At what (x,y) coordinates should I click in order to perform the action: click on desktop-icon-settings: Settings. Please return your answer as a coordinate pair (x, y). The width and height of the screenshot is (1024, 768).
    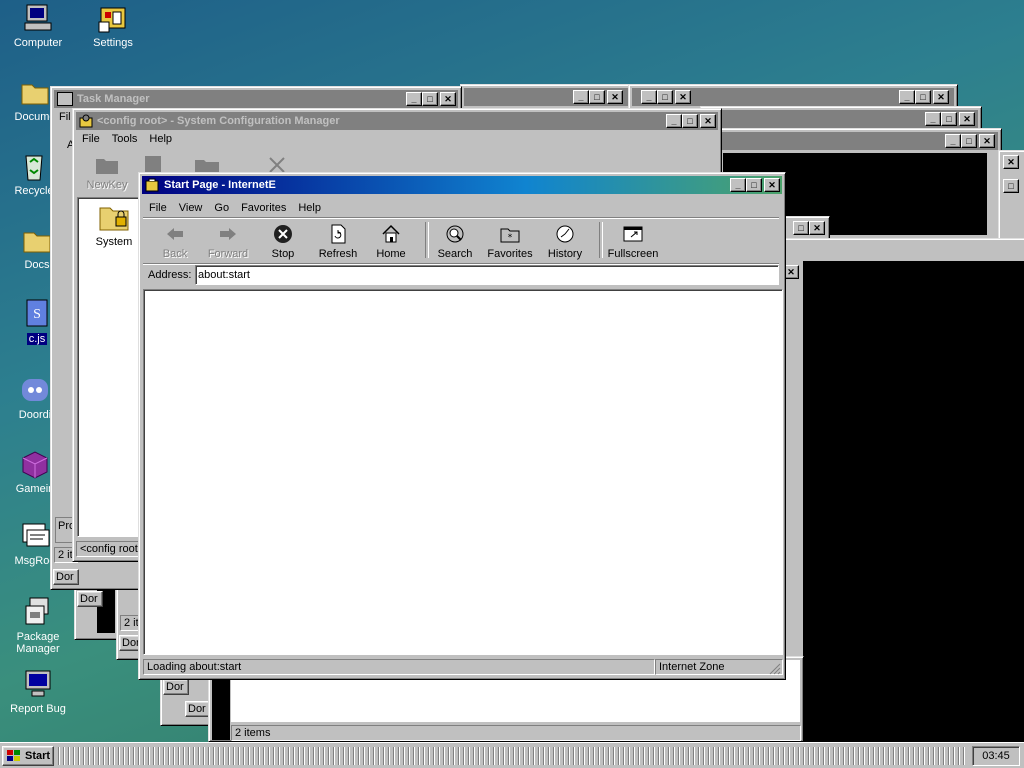
    Looking at the image, I should click on (113, 25).